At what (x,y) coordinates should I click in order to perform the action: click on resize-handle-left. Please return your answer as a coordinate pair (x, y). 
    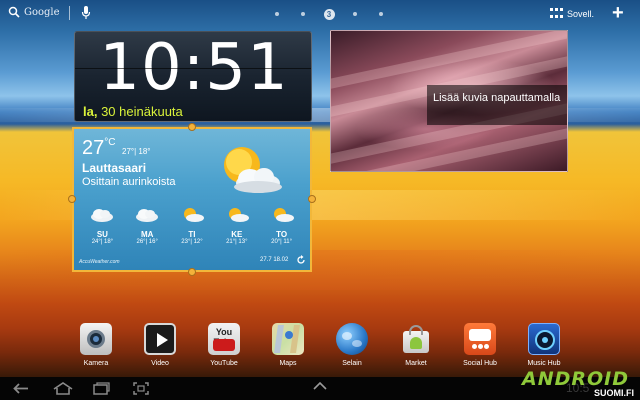
    Looking at the image, I should click on (72, 199).